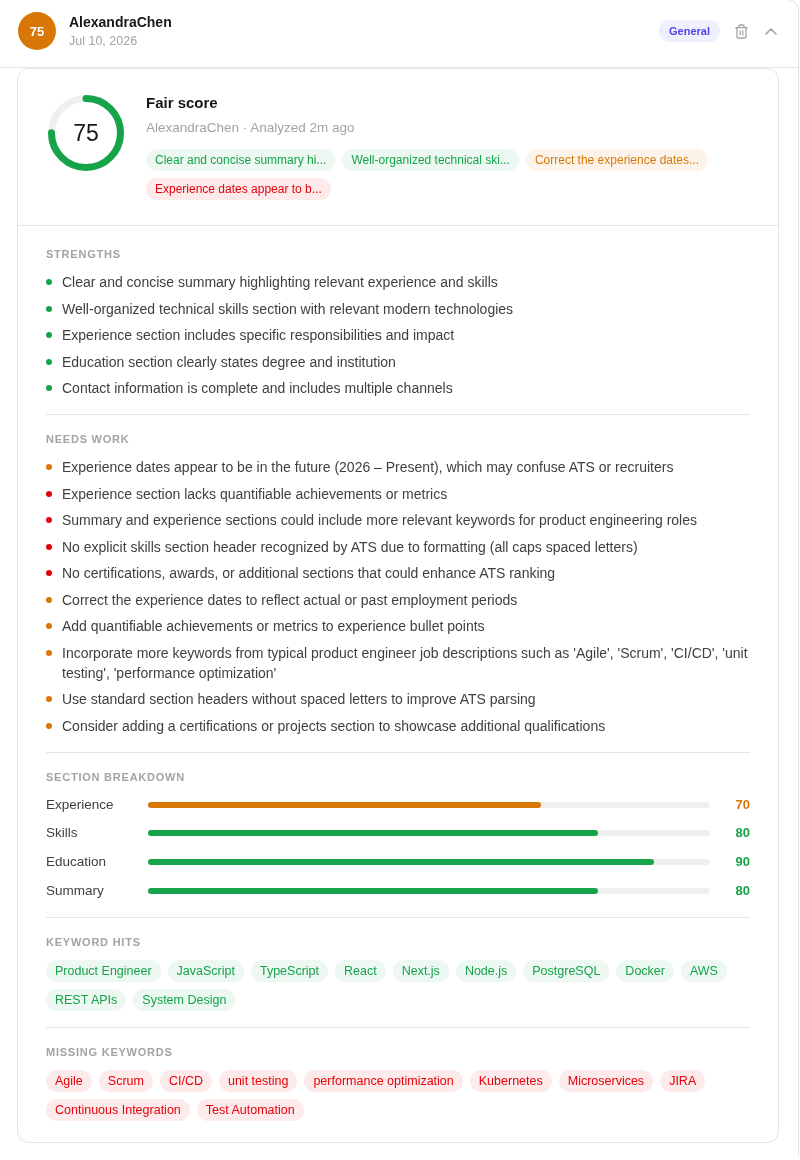 The image size is (800, 1160). I want to click on section-heading: NEEDS WORK, so click(88, 439).